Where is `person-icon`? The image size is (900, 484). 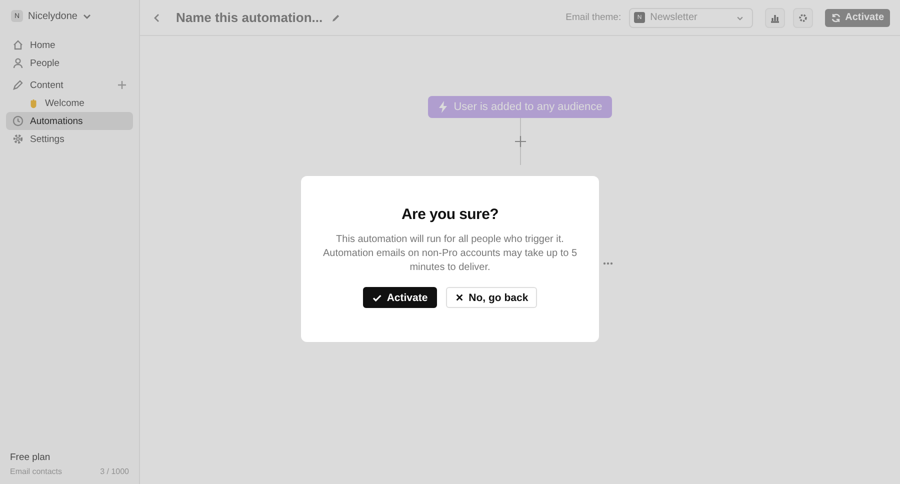
person-icon is located at coordinates (18, 63).